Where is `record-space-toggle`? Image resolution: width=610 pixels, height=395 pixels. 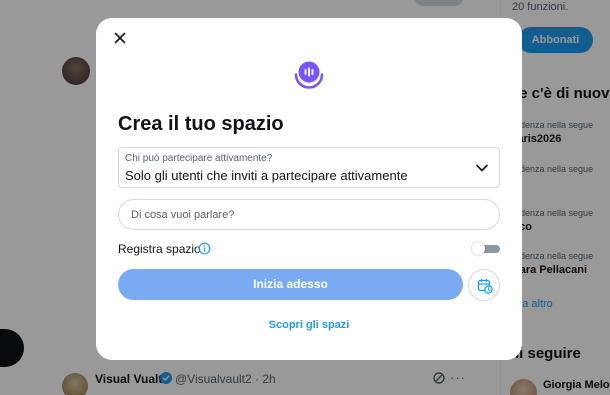 record-space-toggle is located at coordinates (486, 248).